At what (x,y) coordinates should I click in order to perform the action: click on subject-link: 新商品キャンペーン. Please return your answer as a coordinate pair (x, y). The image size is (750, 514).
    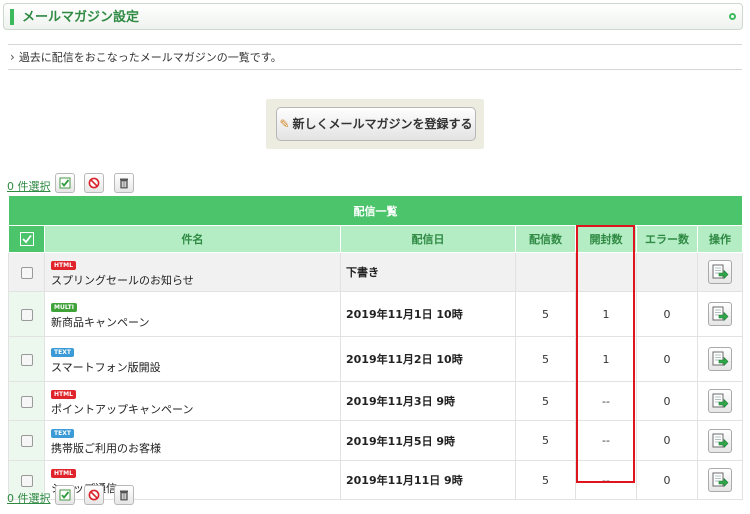
    Looking at the image, I should click on (195, 322).